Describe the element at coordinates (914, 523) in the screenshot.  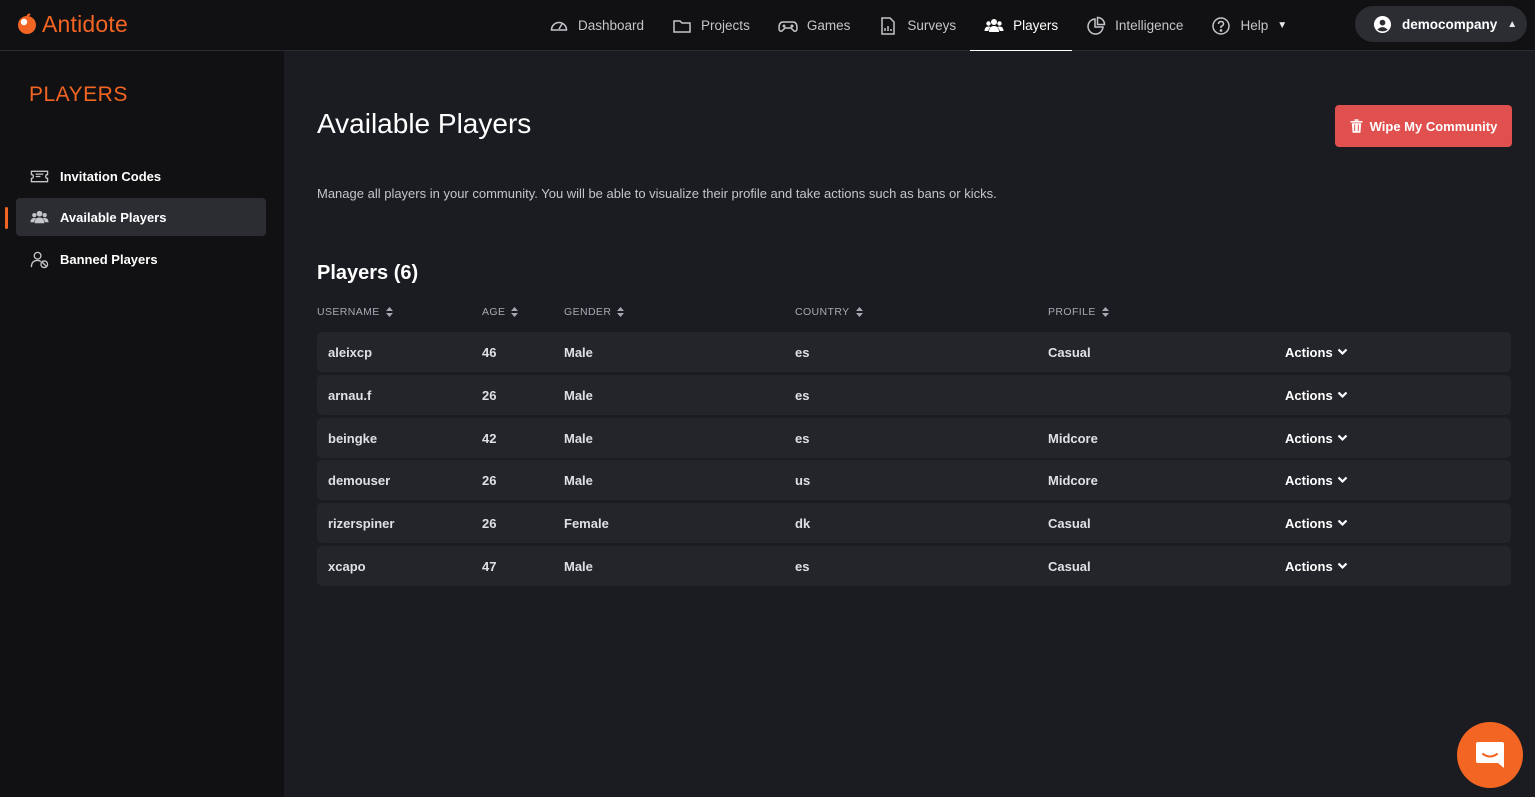
I see `table-row: rizerspiner 26 Female dk Casual Actions` at that location.